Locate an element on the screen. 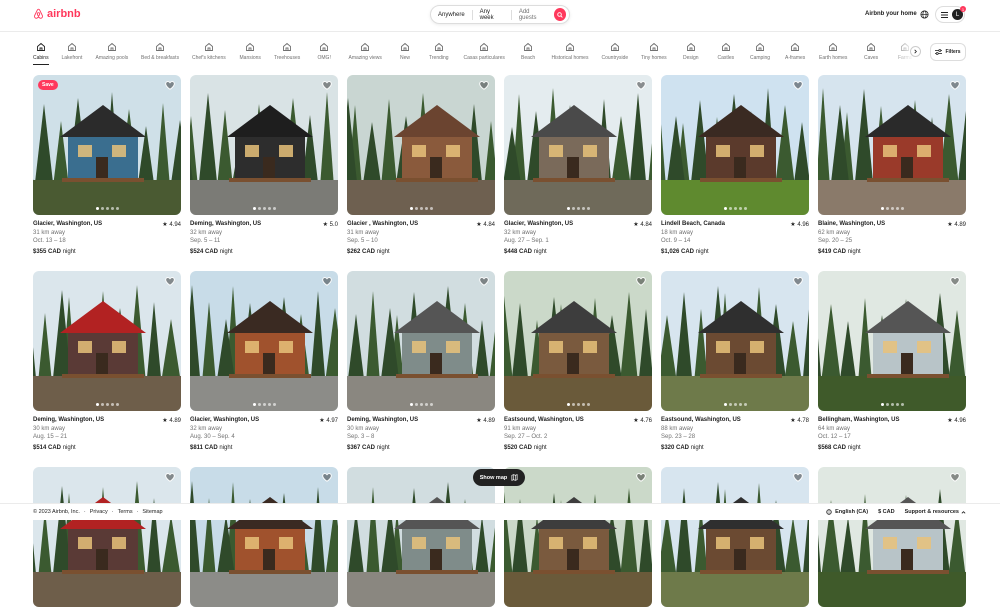  category-countryside: Countryside is located at coordinates (615, 51).